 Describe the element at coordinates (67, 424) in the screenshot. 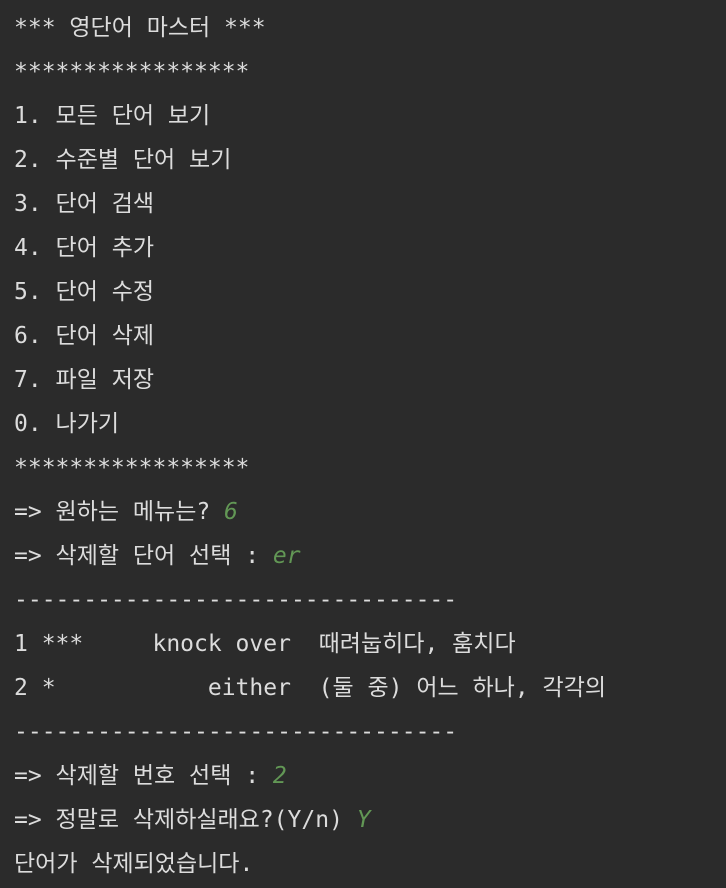

I see `menu-item-exit: 0. 나가기` at that location.